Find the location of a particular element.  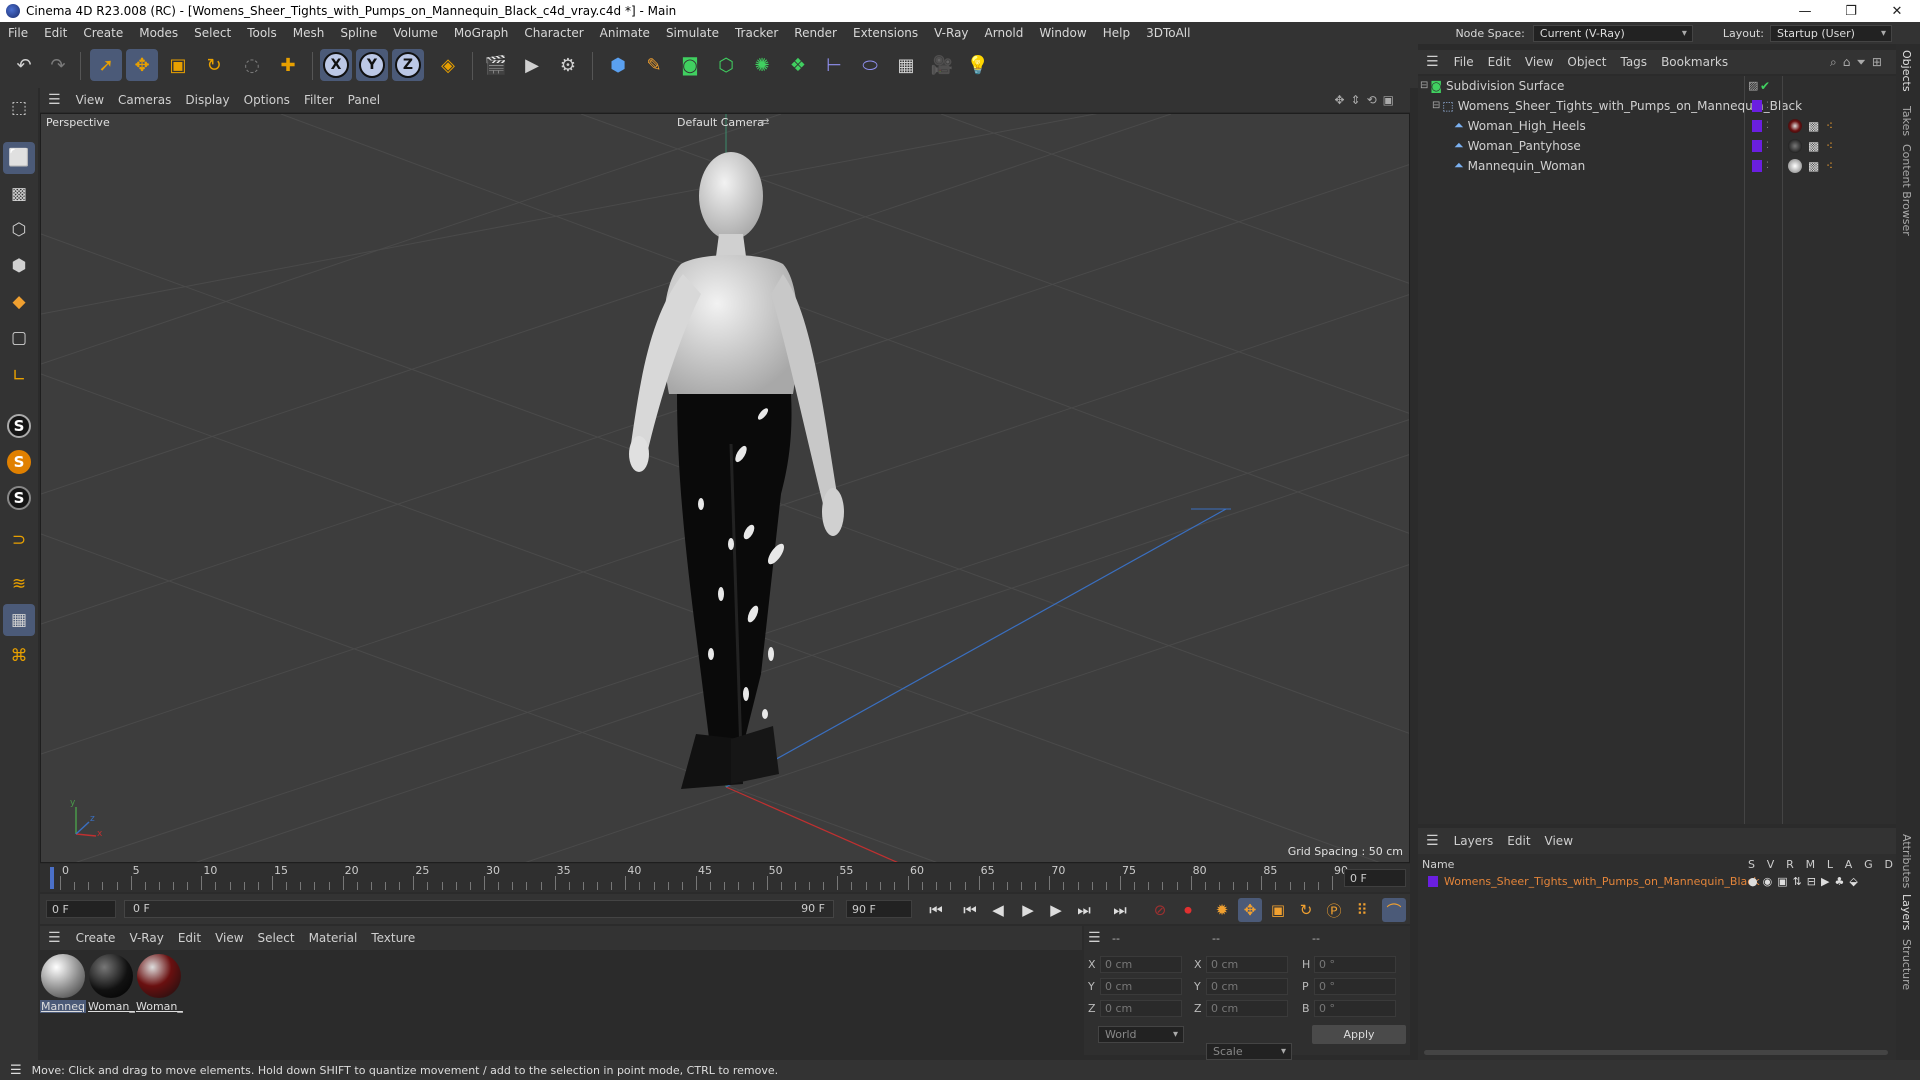

select-tool-icon: ➚ is located at coordinates (106, 65).